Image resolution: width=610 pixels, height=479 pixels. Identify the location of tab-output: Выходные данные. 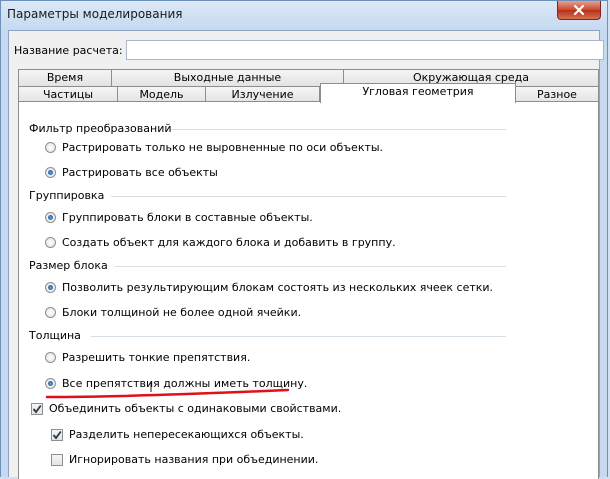
(227, 77).